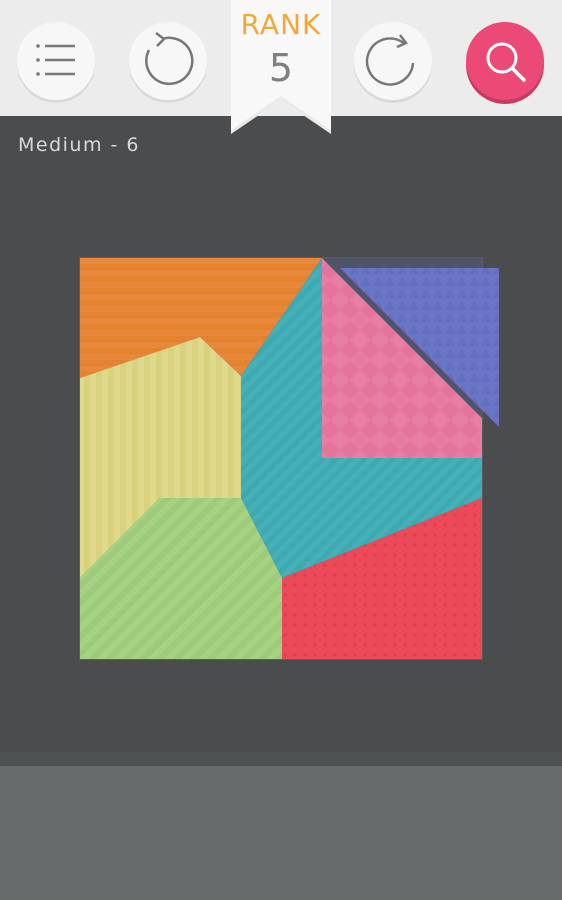 The image size is (562, 900). What do you see at coordinates (281, 759) in the screenshot?
I see `tray-edge` at bounding box center [281, 759].